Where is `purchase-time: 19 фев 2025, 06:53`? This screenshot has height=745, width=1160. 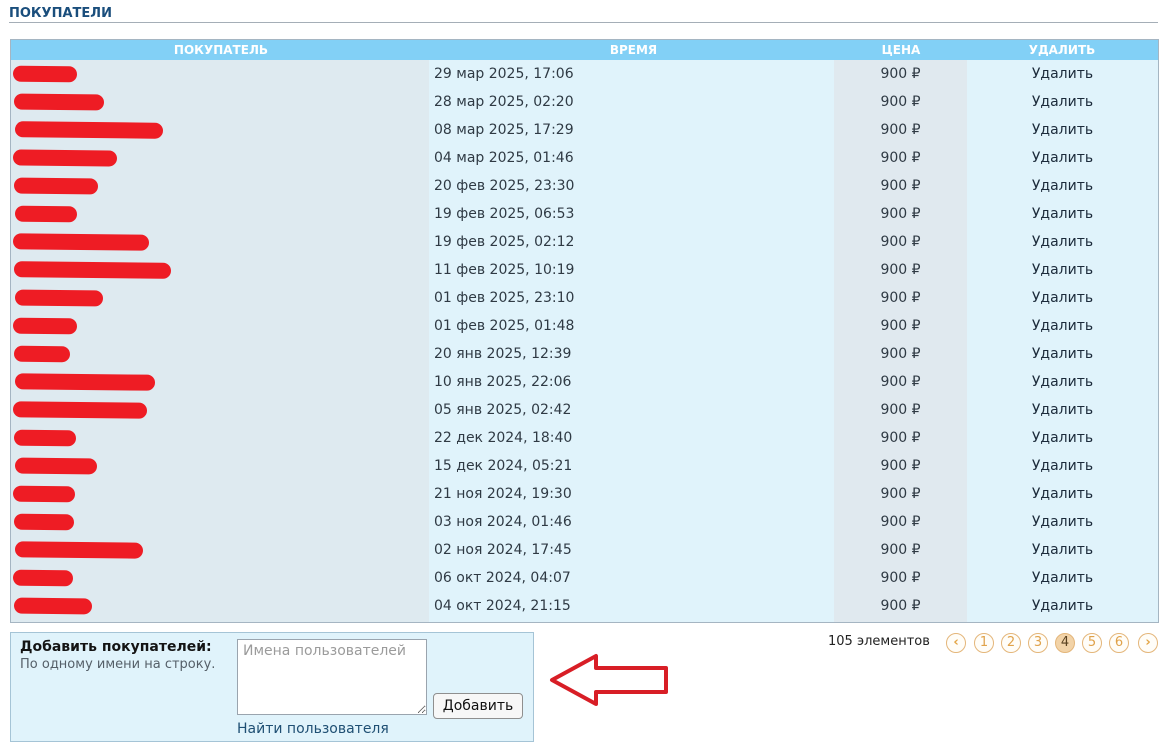
purchase-time: 19 фев 2025, 06:53 is located at coordinates (504, 214).